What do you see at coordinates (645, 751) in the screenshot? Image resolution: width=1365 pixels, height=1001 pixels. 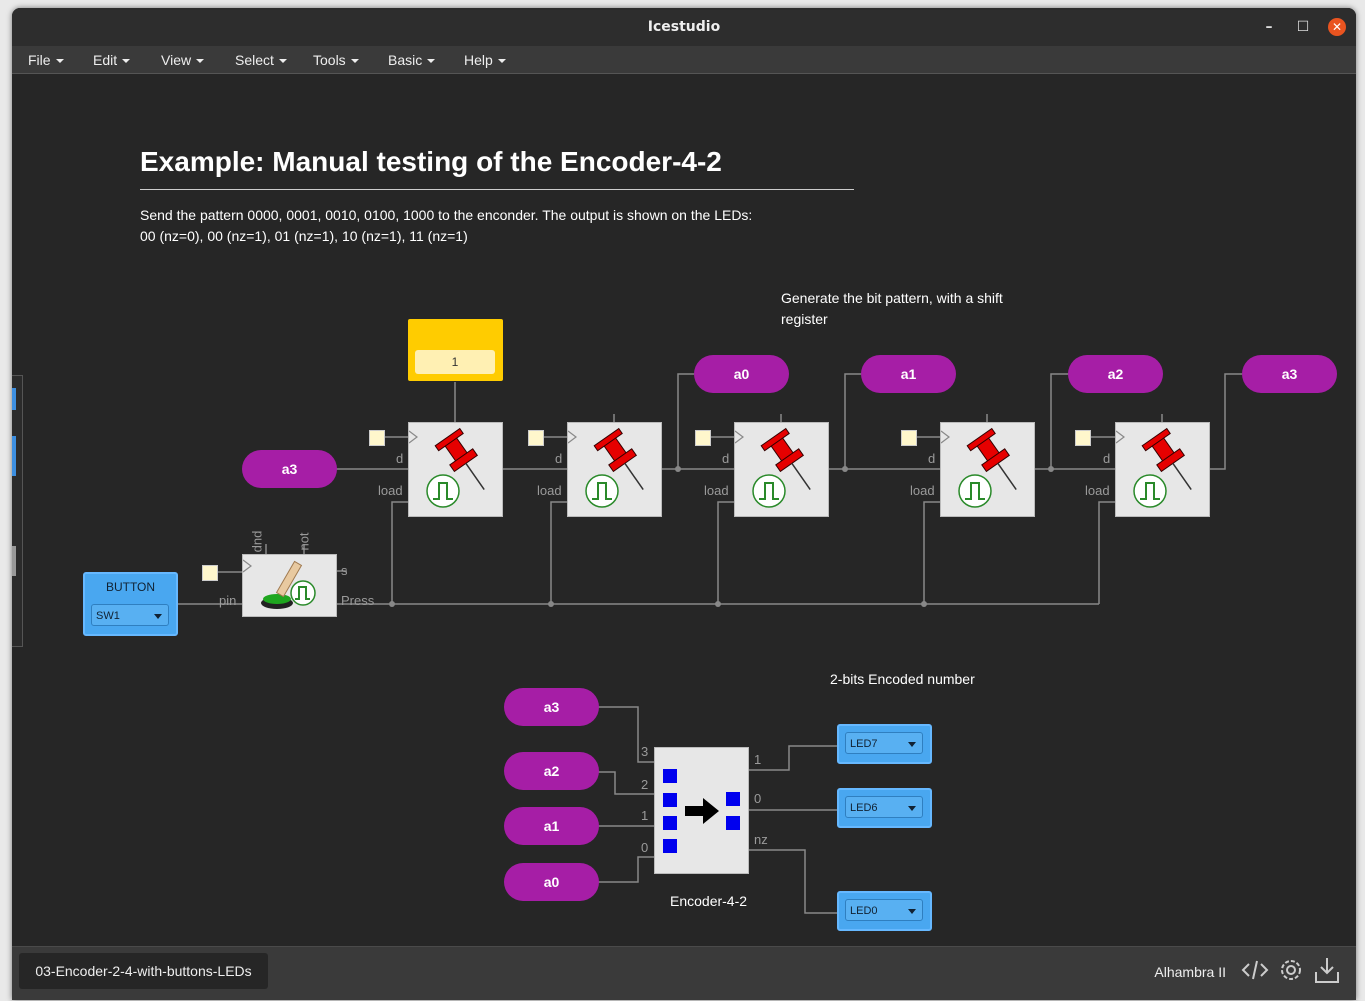 I see `enc-port-3: 3` at bounding box center [645, 751].